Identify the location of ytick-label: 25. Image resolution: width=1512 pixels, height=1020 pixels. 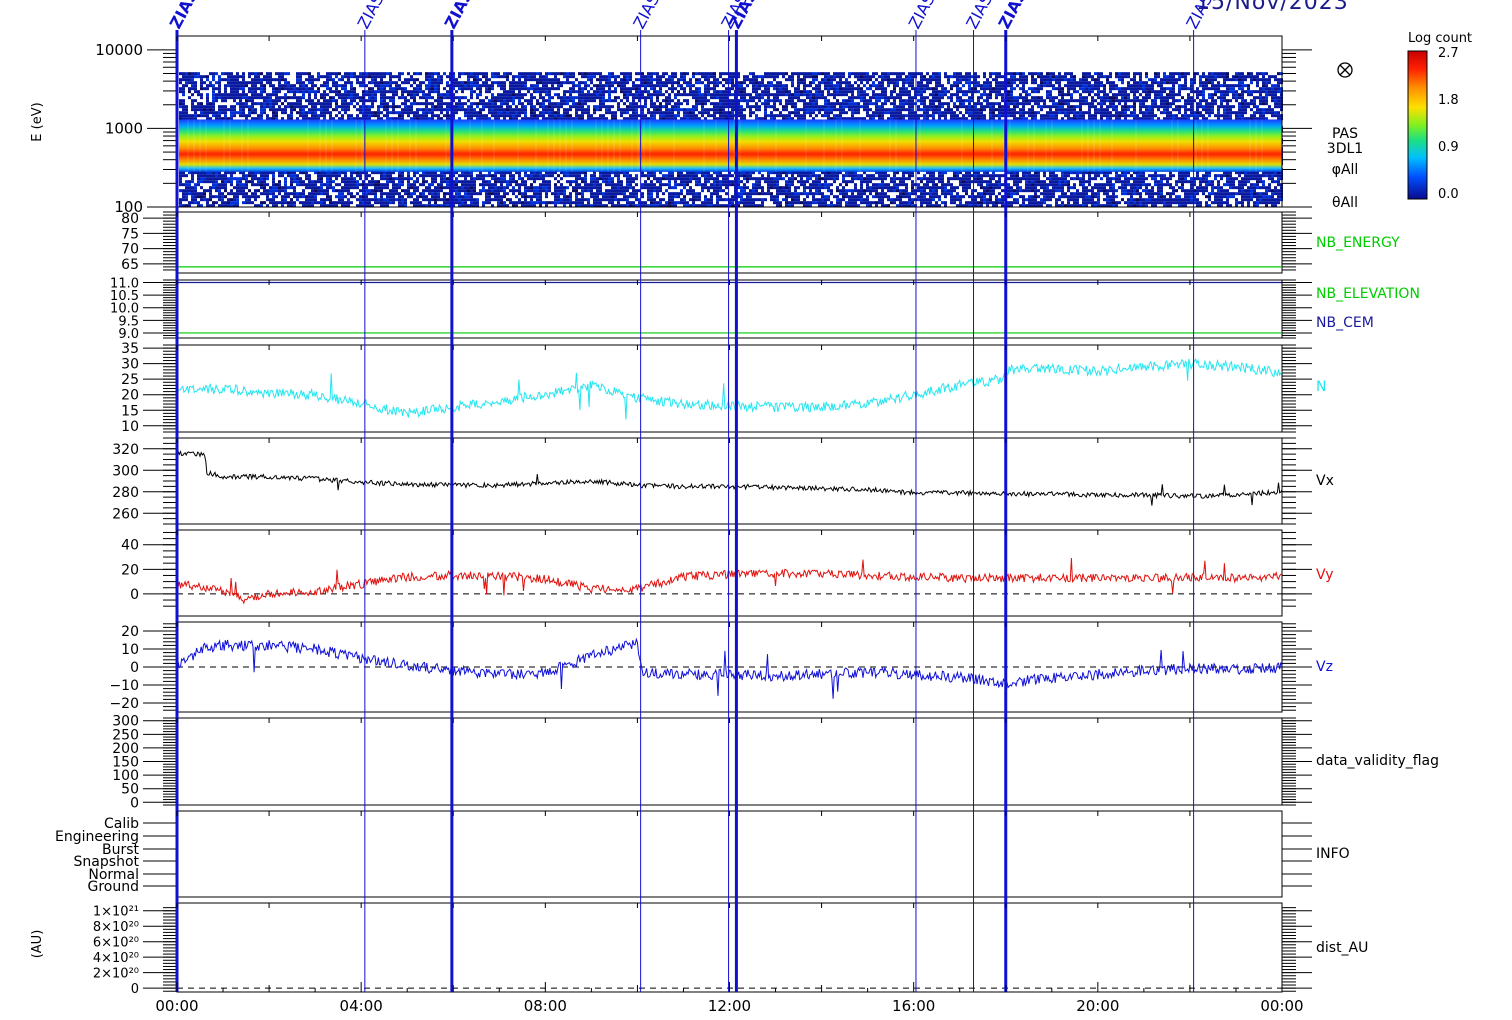
(130, 380).